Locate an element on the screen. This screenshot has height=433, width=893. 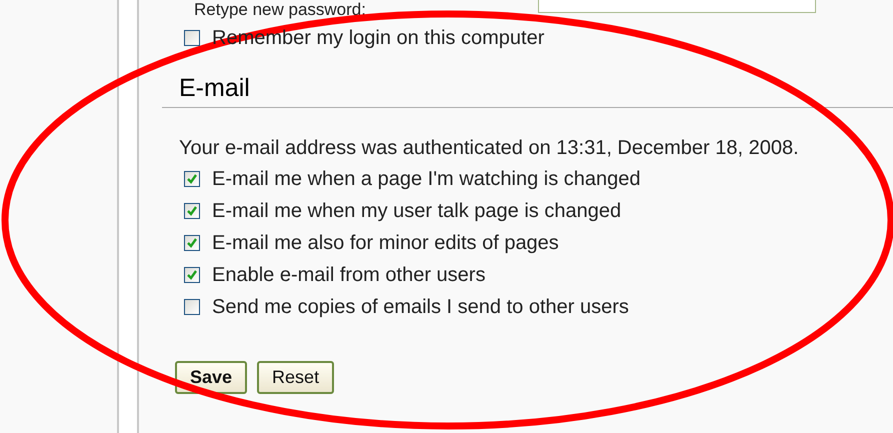
checkbox-label: Enable e-mail from other users is located at coordinates (349, 275).